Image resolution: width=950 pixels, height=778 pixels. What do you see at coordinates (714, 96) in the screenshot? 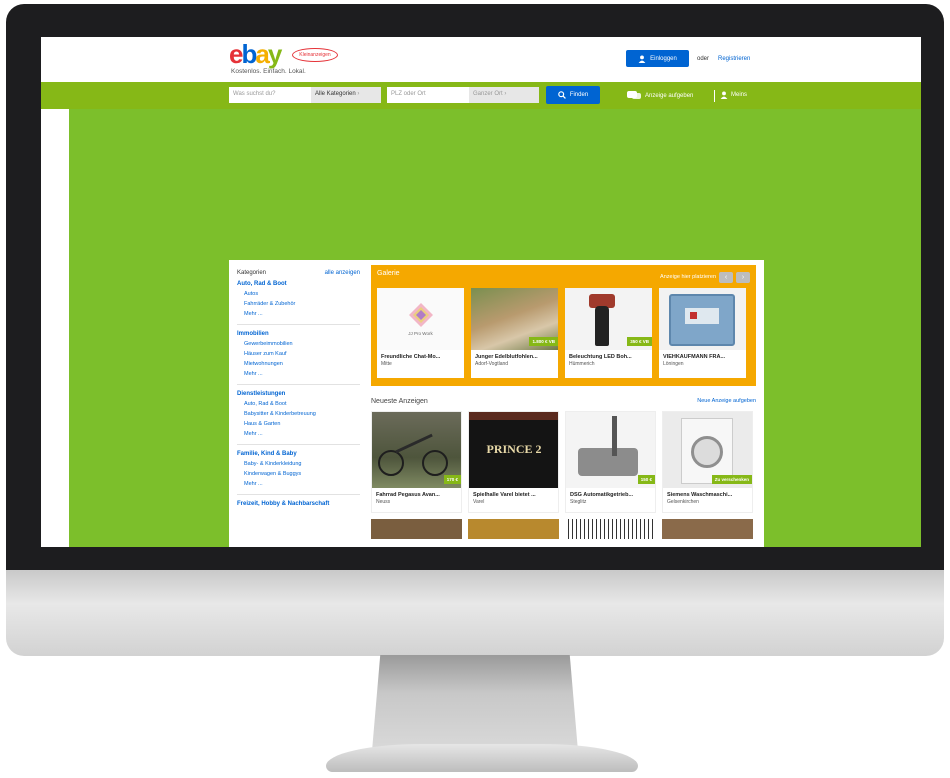
I see `divider` at bounding box center [714, 96].